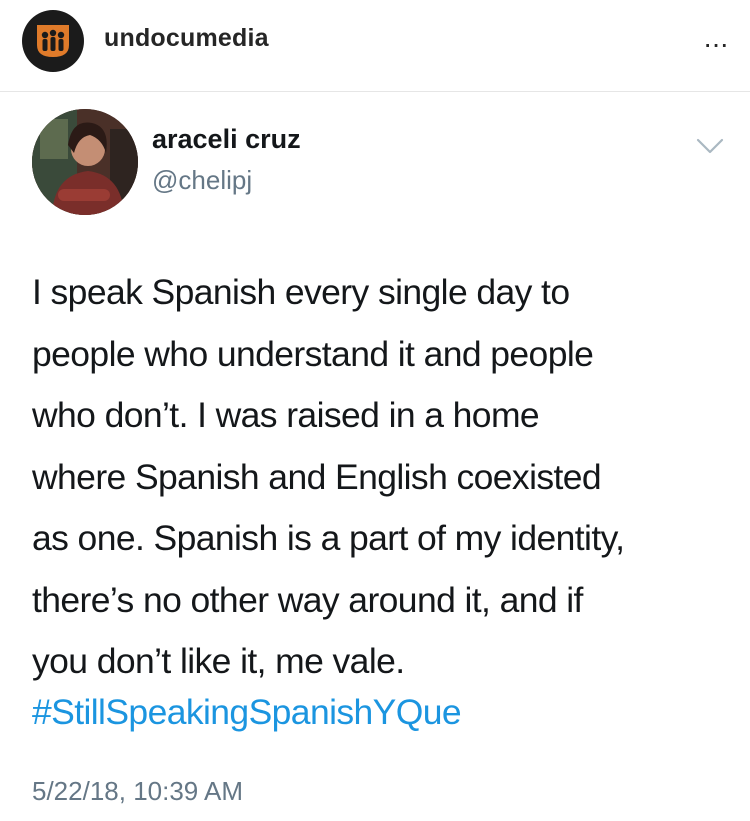  Describe the element at coordinates (137, 791) in the screenshot. I see `tweet-timestamp: 5/22/18, 10:39 AM` at that location.